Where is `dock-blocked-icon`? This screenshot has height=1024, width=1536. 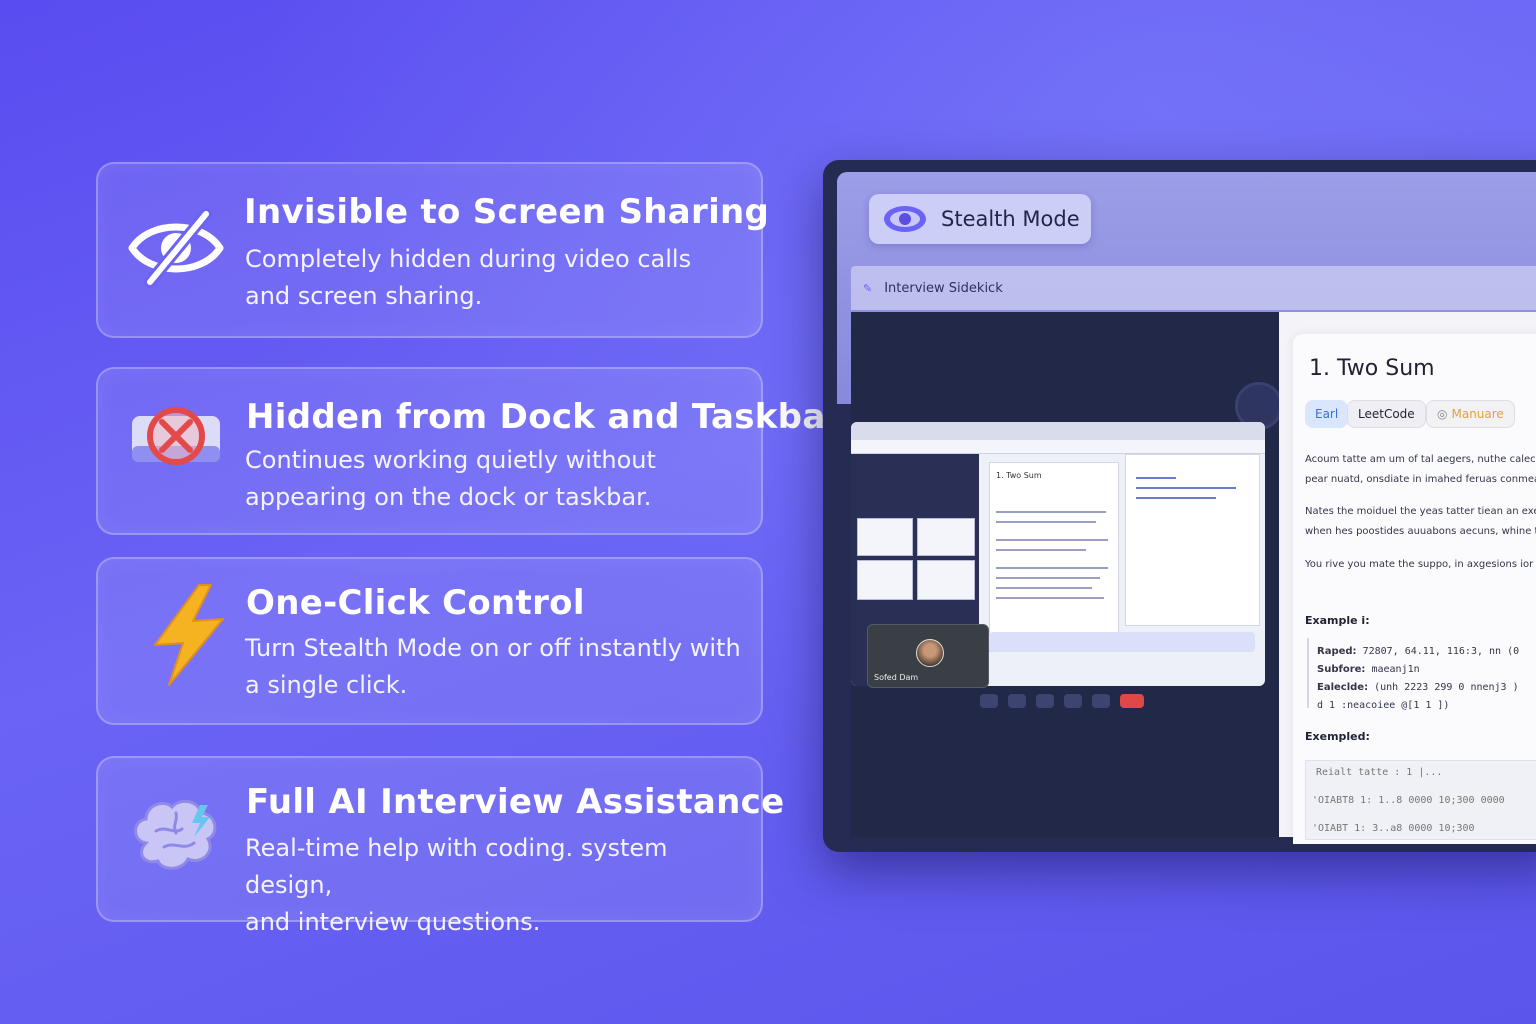
dock-blocked-icon is located at coordinates (176, 437).